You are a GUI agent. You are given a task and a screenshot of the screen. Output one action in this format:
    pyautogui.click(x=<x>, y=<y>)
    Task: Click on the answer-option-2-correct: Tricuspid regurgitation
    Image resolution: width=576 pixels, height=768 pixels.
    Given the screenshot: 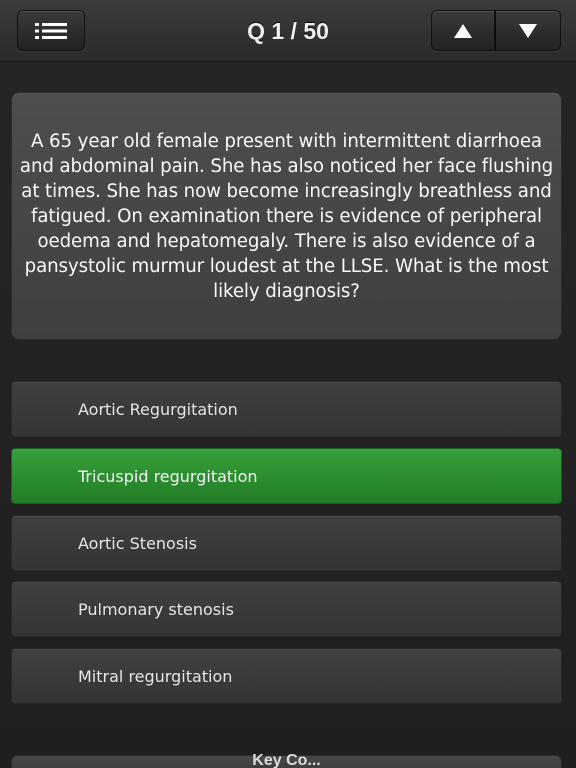 What is the action you would take?
    pyautogui.click(x=286, y=476)
    